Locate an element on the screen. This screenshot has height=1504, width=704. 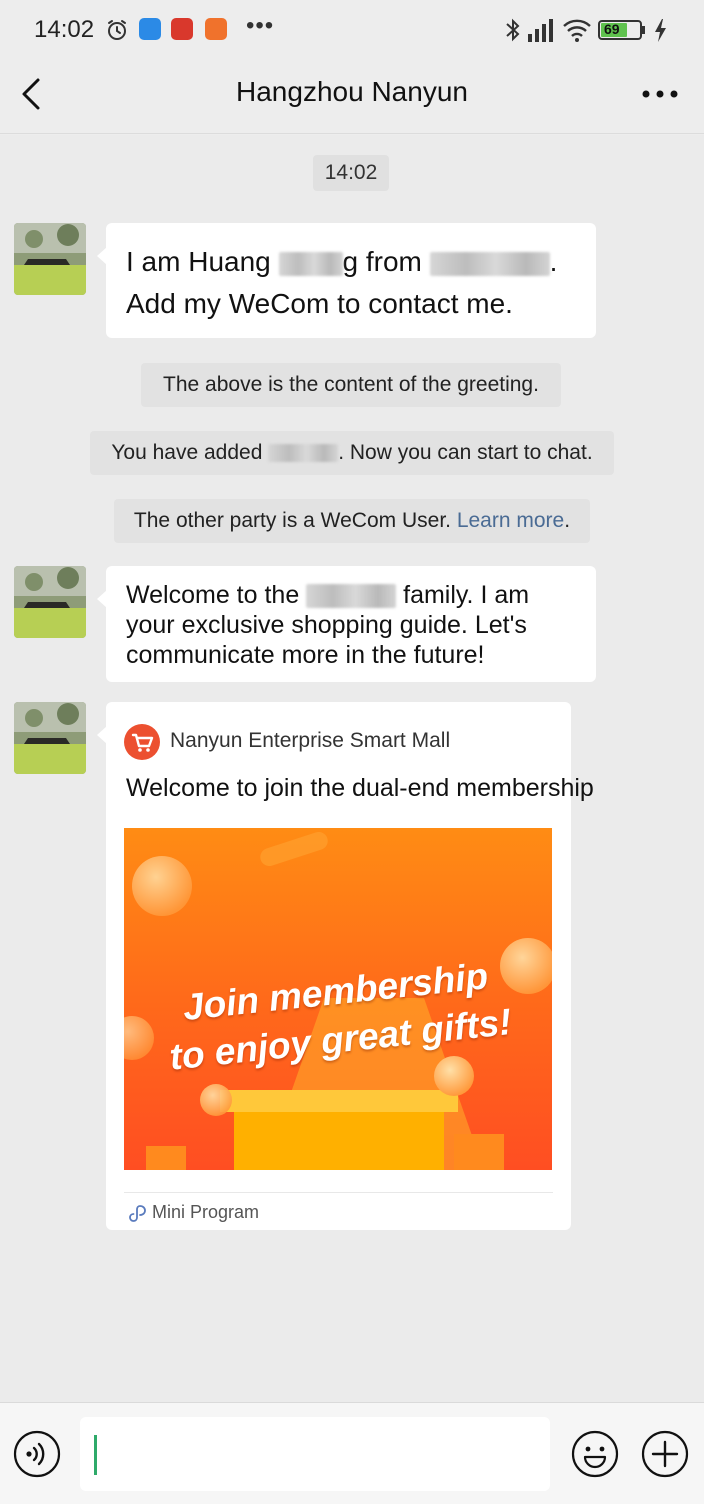
message-text: family. I am is located at coordinates (463, 595).